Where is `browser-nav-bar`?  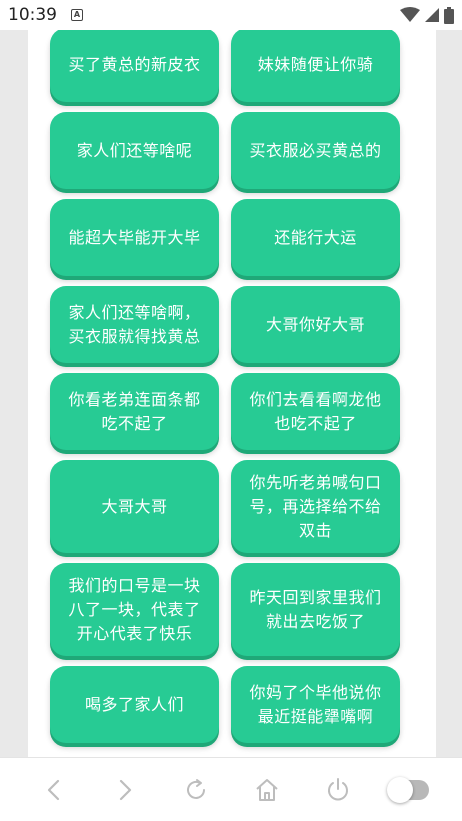
browser-nav-bar is located at coordinates (231, 789).